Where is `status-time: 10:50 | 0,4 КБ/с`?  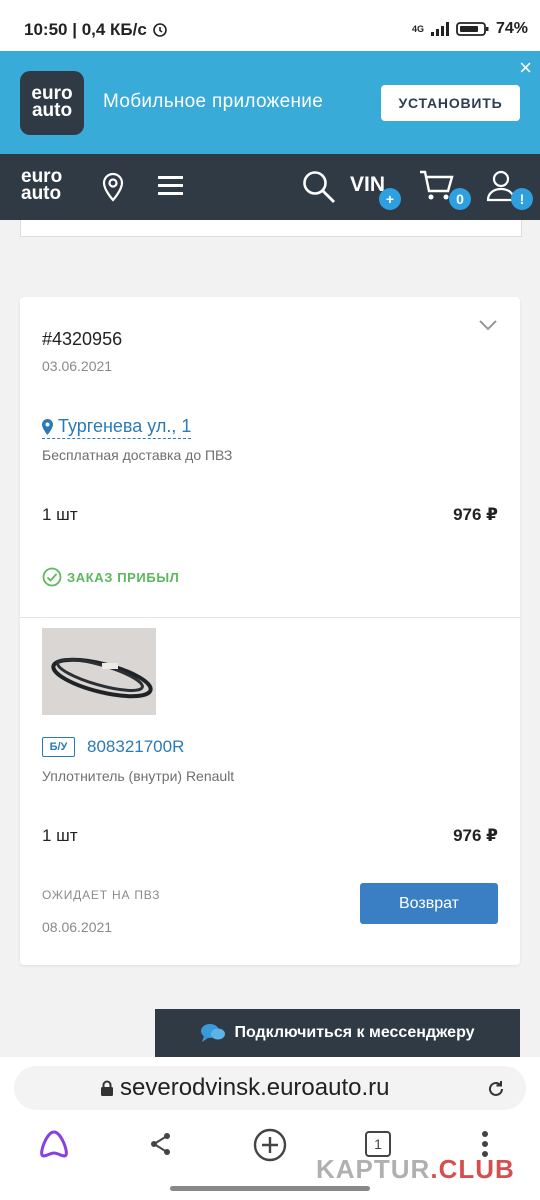 status-time: 10:50 | 0,4 КБ/с is located at coordinates (96, 30).